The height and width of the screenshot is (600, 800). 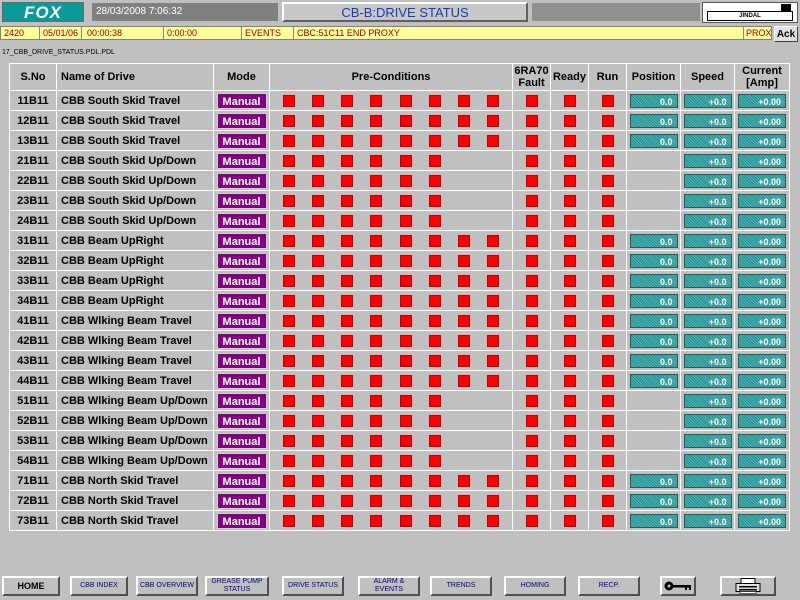 What do you see at coordinates (535, 586) in the screenshot?
I see `homing-button: HOMING` at bounding box center [535, 586].